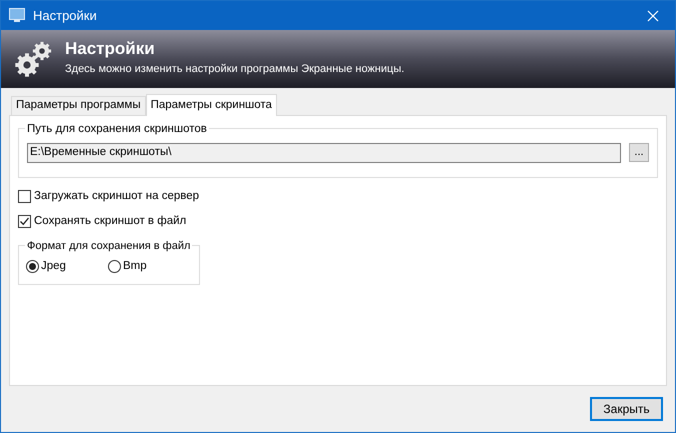  Describe the element at coordinates (110, 49) in the screenshot. I see `header-title: Настройки` at that location.